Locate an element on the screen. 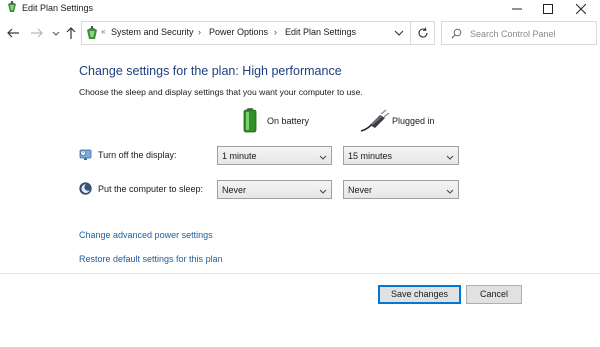 The width and height of the screenshot is (600, 347). select-value: 1 minute is located at coordinates (239, 156).